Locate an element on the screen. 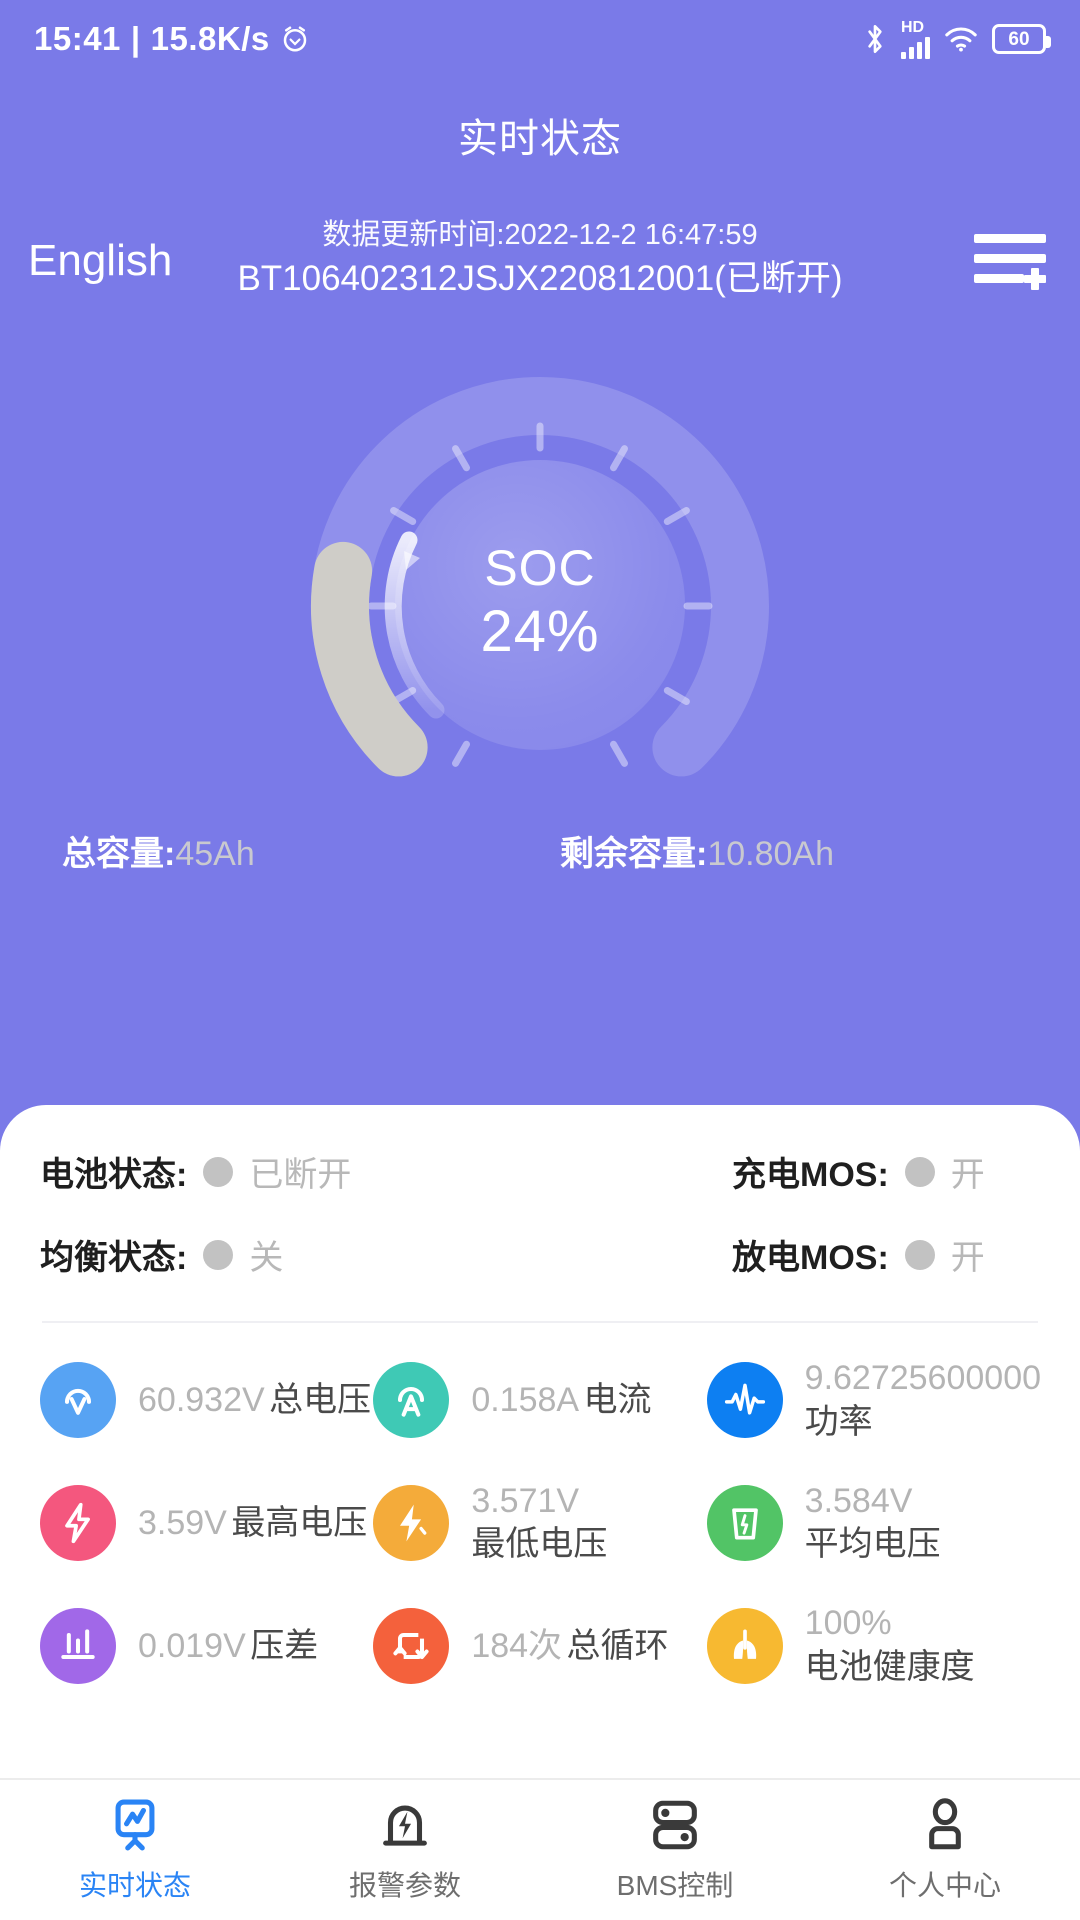  cycle-icon is located at coordinates (411, 1645).